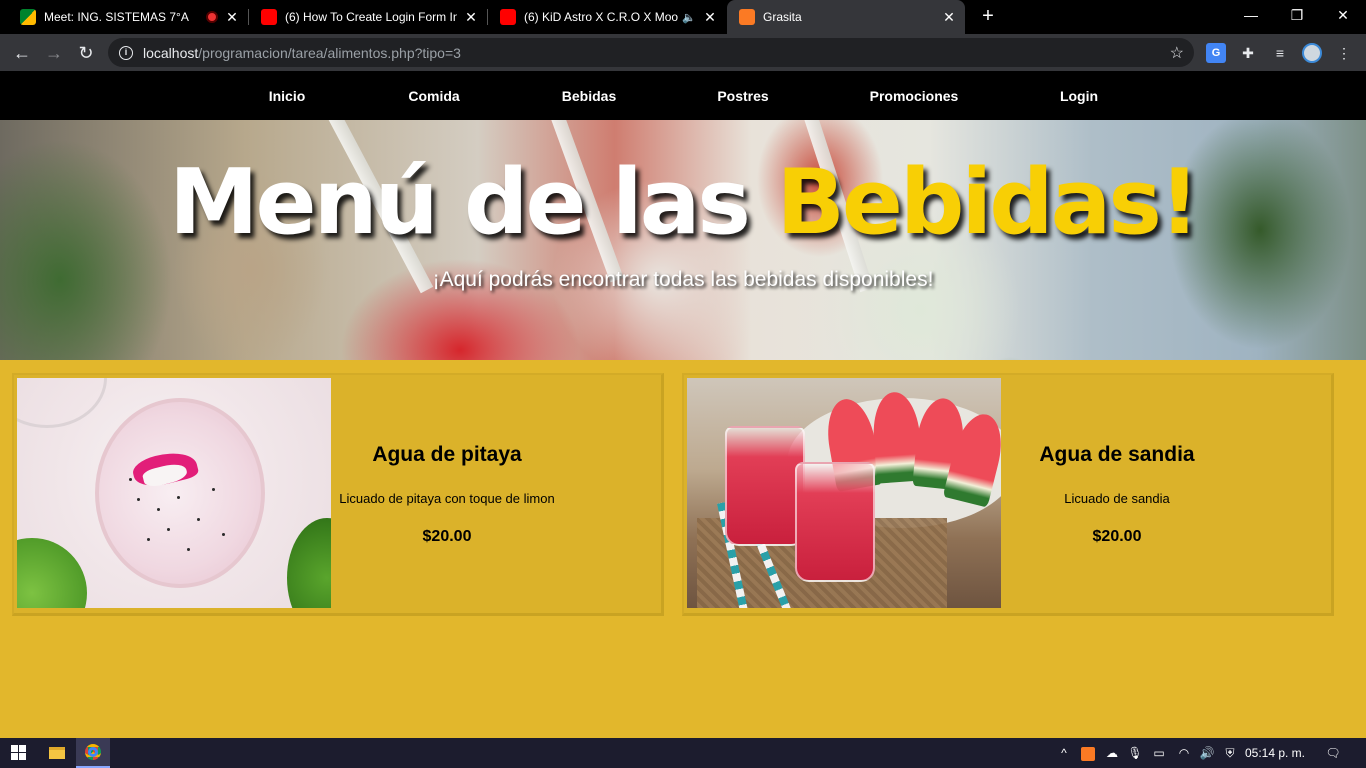 The width and height of the screenshot is (1366, 768). What do you see at coordinates (126, 52) in the screenshot?
I see `site-info-icon: i` at bounding box center [126, 52].